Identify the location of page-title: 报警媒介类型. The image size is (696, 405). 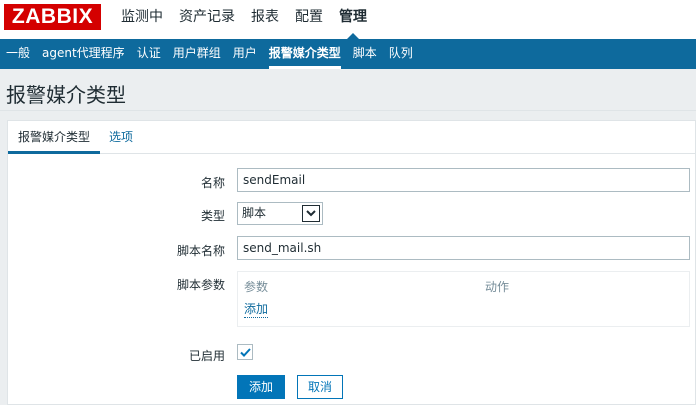
(66, 95).